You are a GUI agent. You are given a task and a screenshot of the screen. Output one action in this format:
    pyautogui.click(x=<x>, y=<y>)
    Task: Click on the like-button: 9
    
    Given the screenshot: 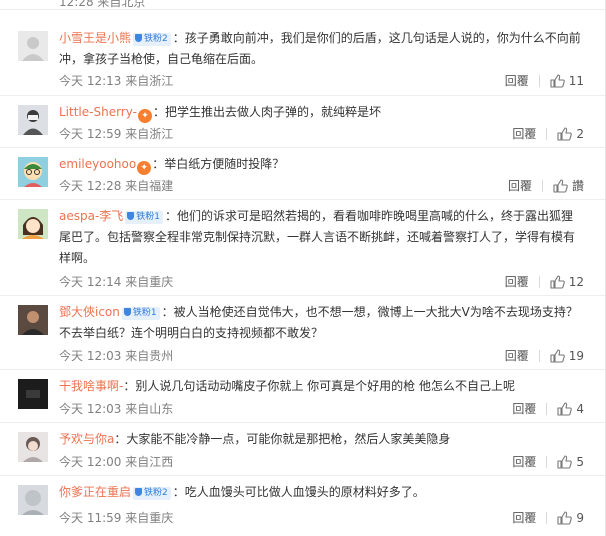 What is the action you would take?
    pyautogui.click(x=570, y=518)
    